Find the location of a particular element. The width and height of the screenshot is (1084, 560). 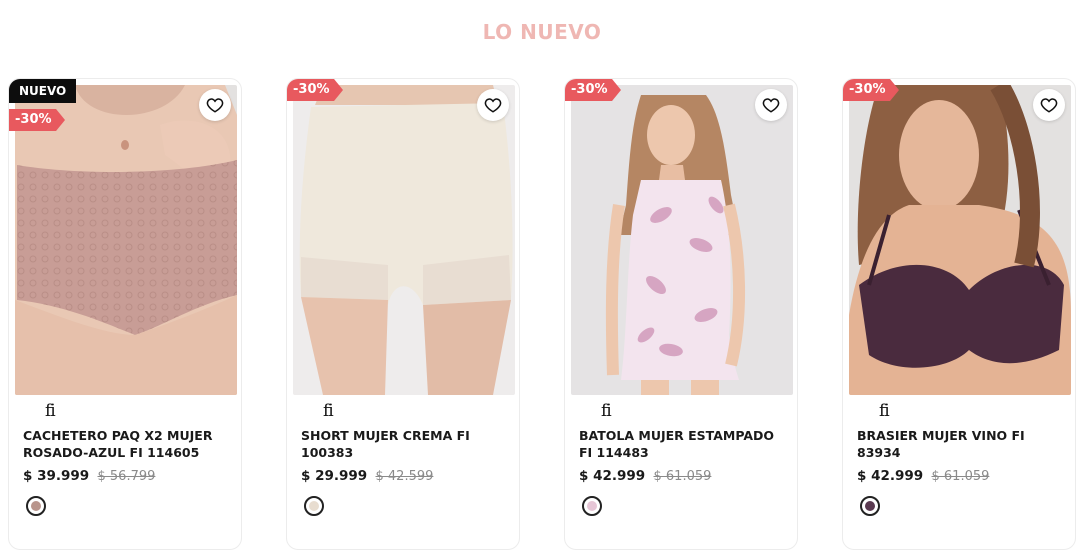

current-price: $ 39.999 is located at coordinates (56, 476).